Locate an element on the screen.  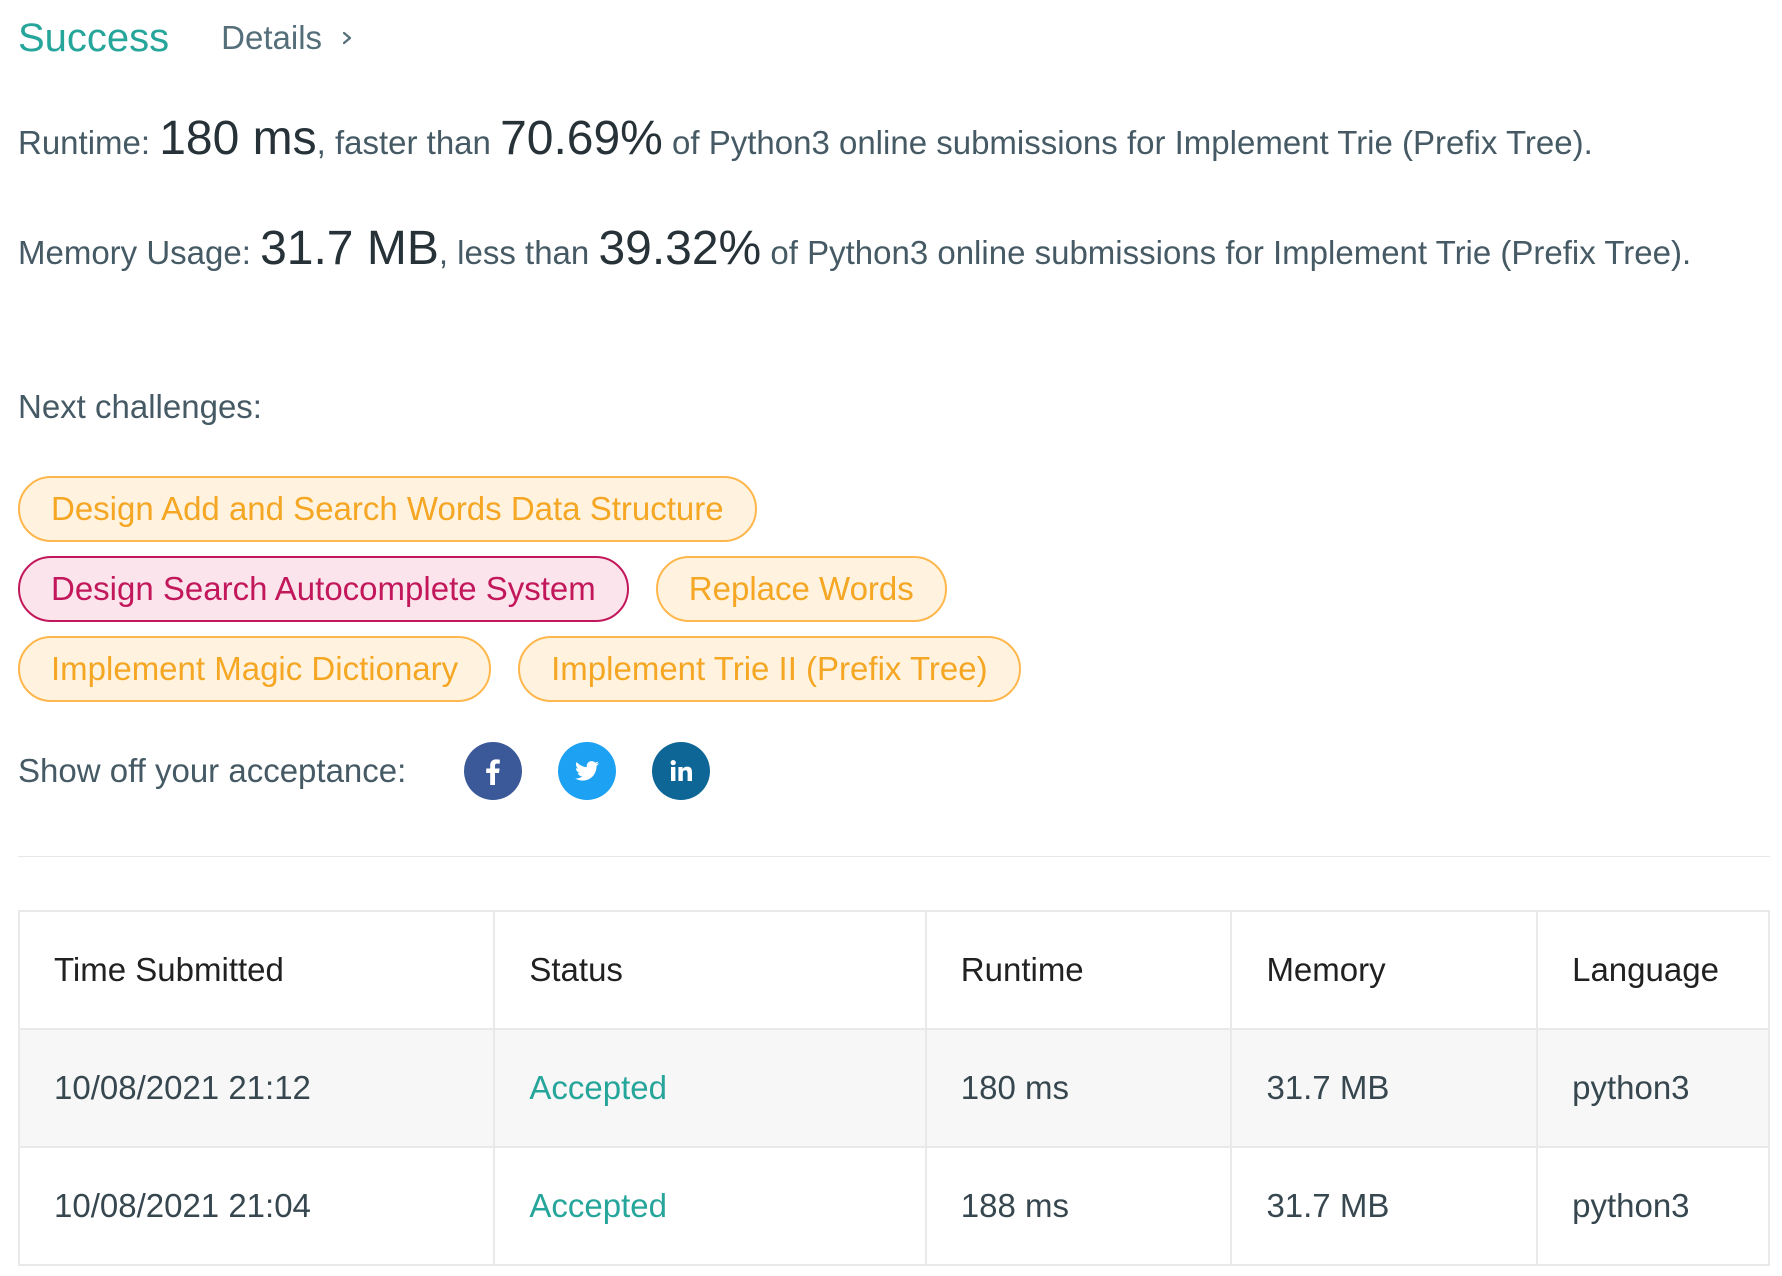
cell-time: 10/08/2021 21:12 is located at coordinates (256, 1088).